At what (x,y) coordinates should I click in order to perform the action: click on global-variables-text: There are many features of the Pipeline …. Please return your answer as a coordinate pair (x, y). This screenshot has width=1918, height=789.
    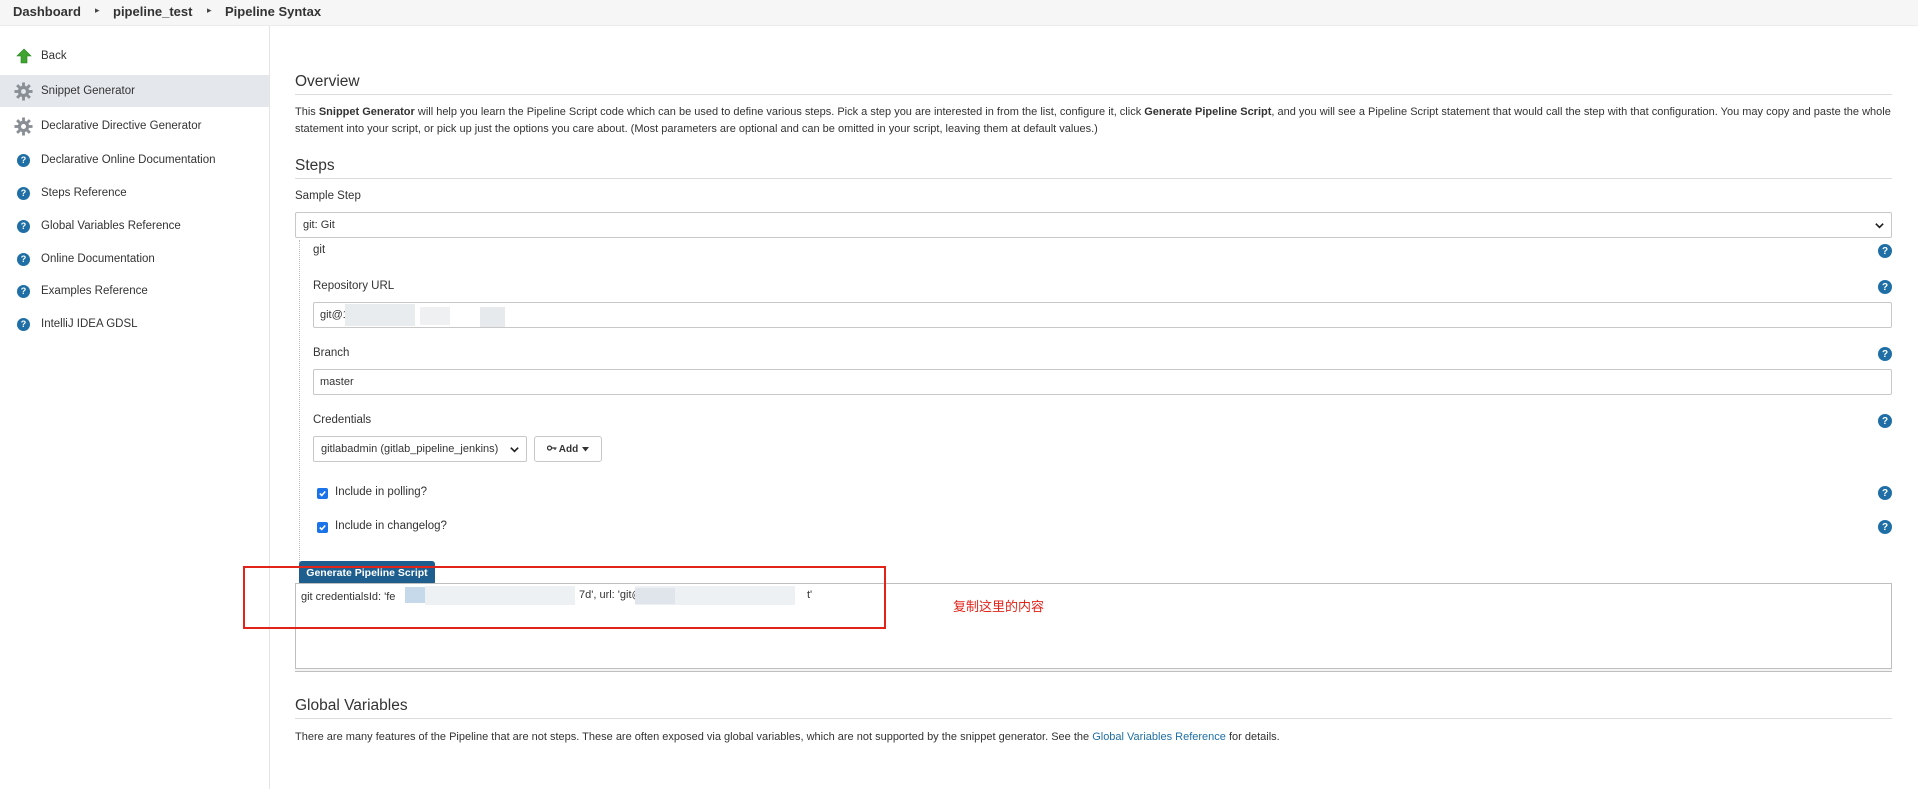
    Looking at the image, I should click on (787, 737).